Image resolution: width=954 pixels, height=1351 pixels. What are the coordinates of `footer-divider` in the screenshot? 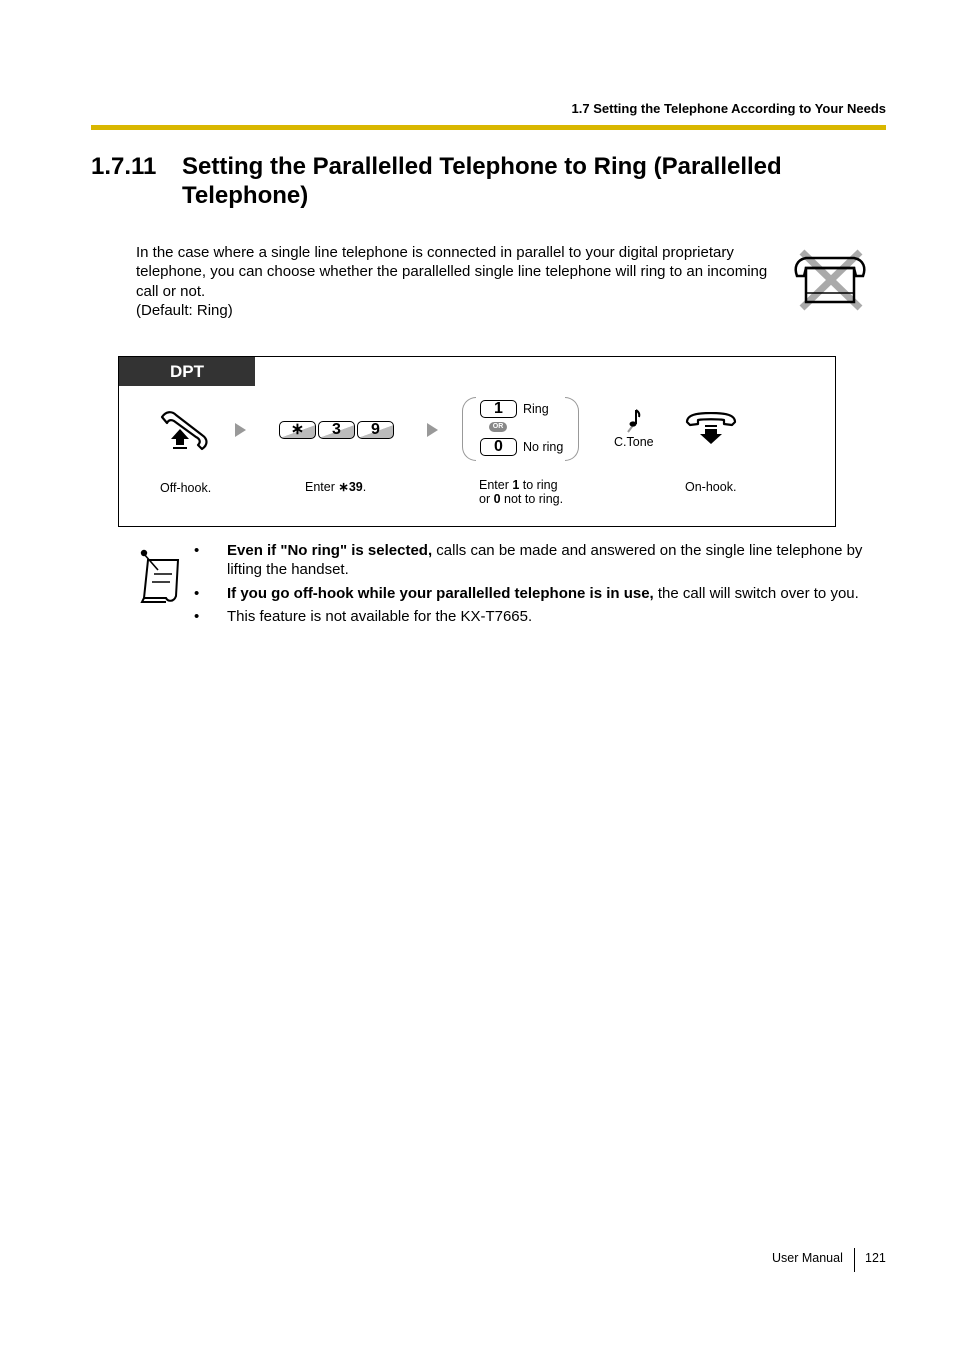 It's located at (854, 1260).